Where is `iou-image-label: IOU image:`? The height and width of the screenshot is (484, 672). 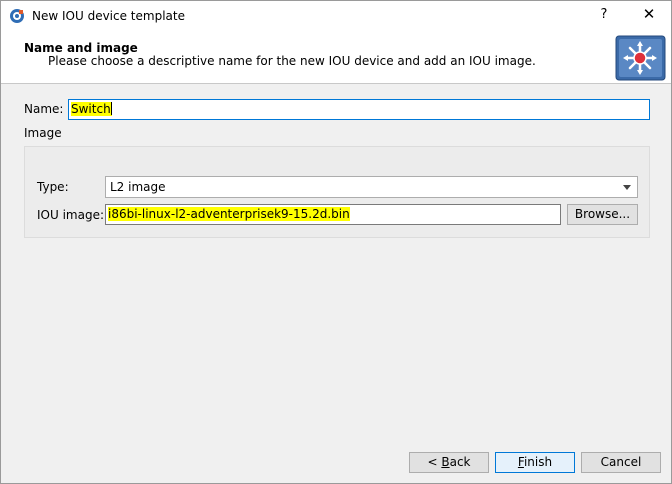 iou-image-label: IOU image: is located at coordinates (71, 215).